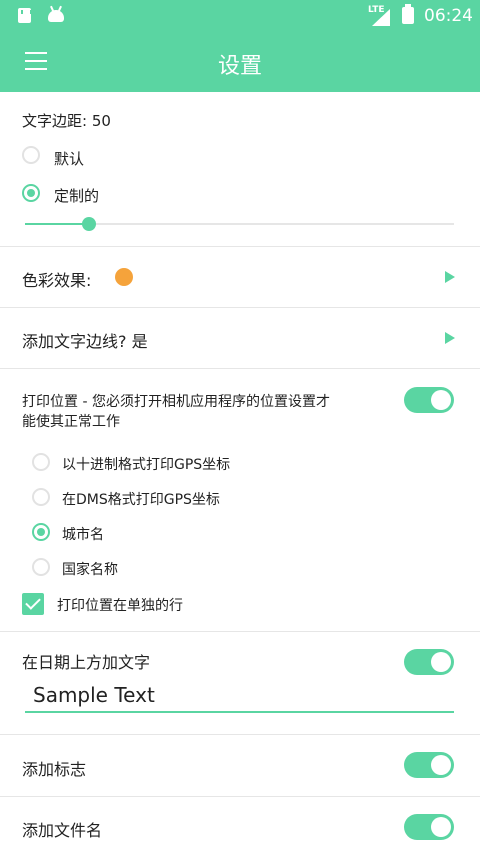 Image resolution: width=480 pixels, height=858 pixels. Describe the element at coordinates (57, 224) in the screenshot. I see `slider-fill` at that location.